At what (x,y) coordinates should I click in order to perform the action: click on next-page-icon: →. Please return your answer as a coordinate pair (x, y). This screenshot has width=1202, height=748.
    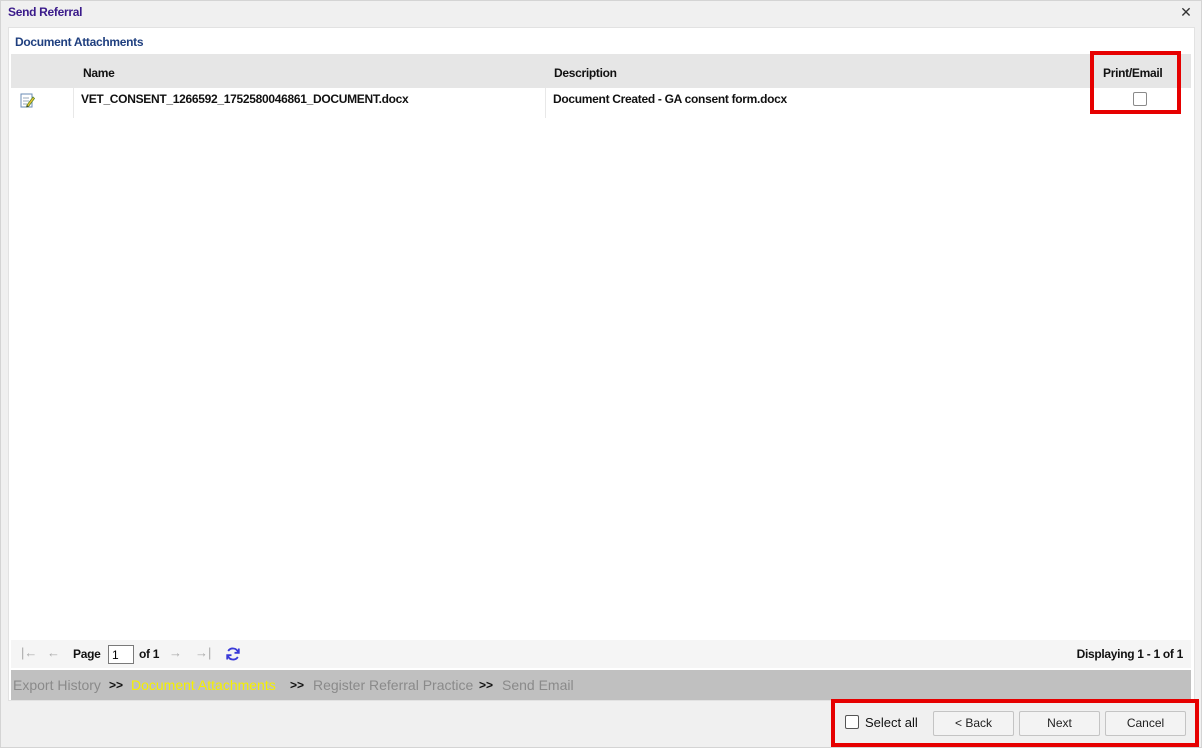
    Looking at the image, I should click on (175, 652).